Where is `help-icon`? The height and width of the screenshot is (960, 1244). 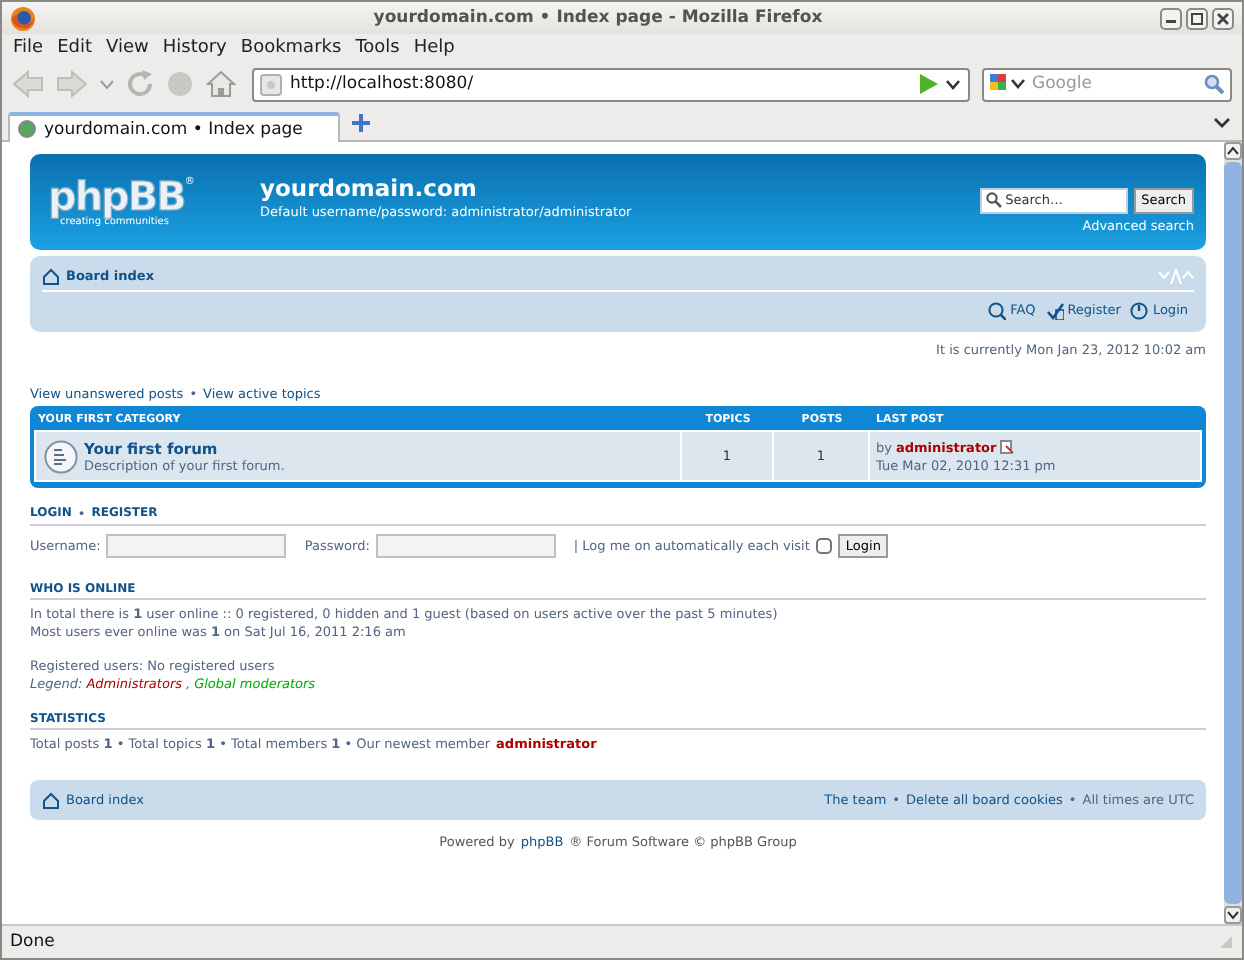 help-icon is located at coordinates (997, 310).